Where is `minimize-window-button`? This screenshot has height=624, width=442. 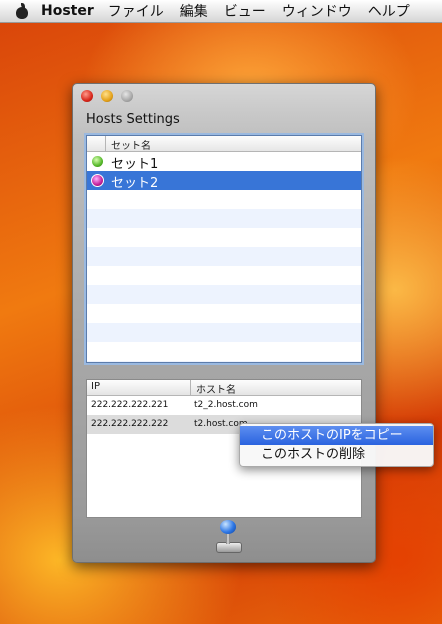
minimize-window-button is located at coordinates (107, 96).